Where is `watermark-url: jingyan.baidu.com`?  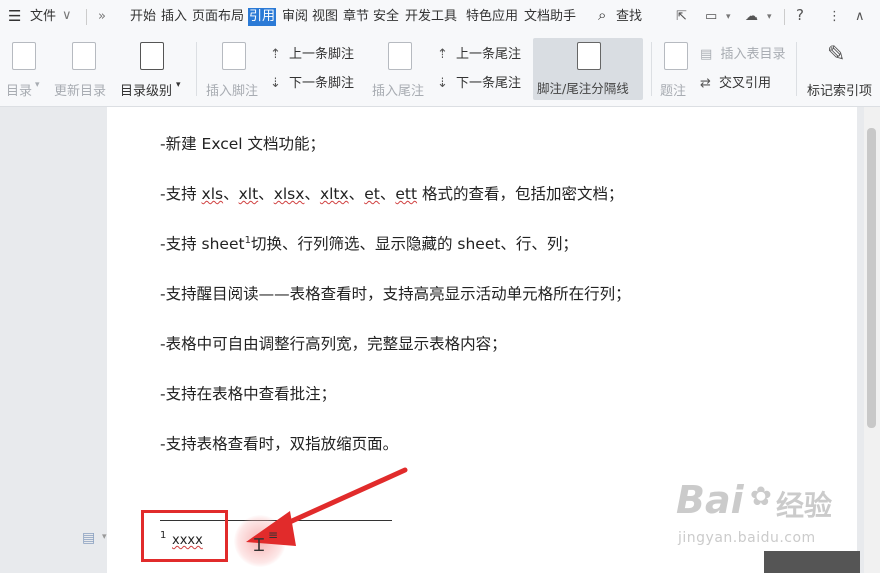
watermark-url: jingyan.baidu.com is located at coordinates (747, 538).